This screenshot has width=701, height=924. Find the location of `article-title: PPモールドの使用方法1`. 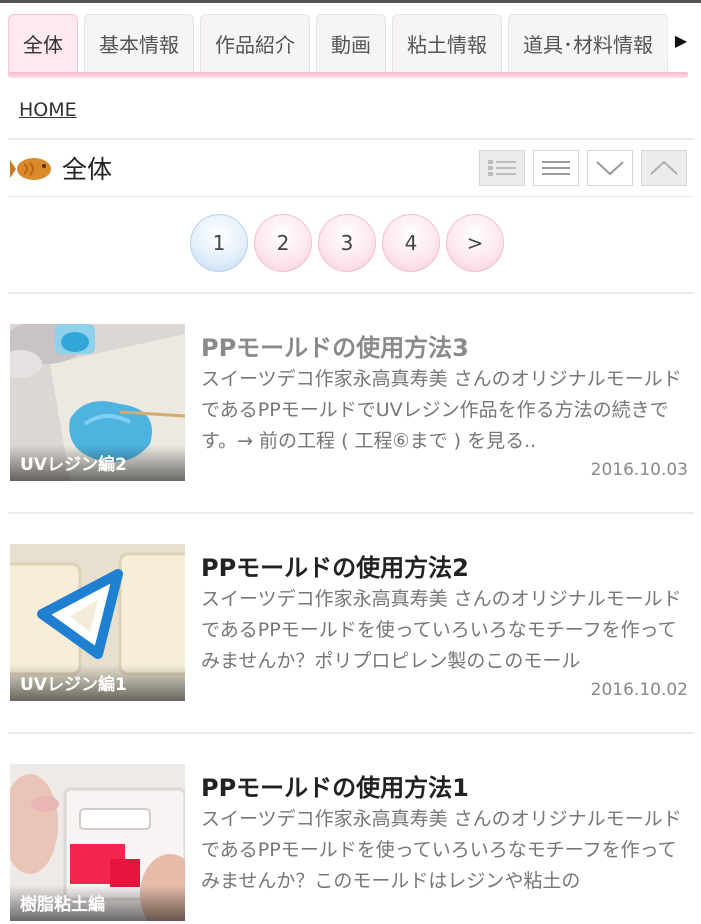

article-title: PPモールドの使用方法1 is located at coordinates (335, 785).